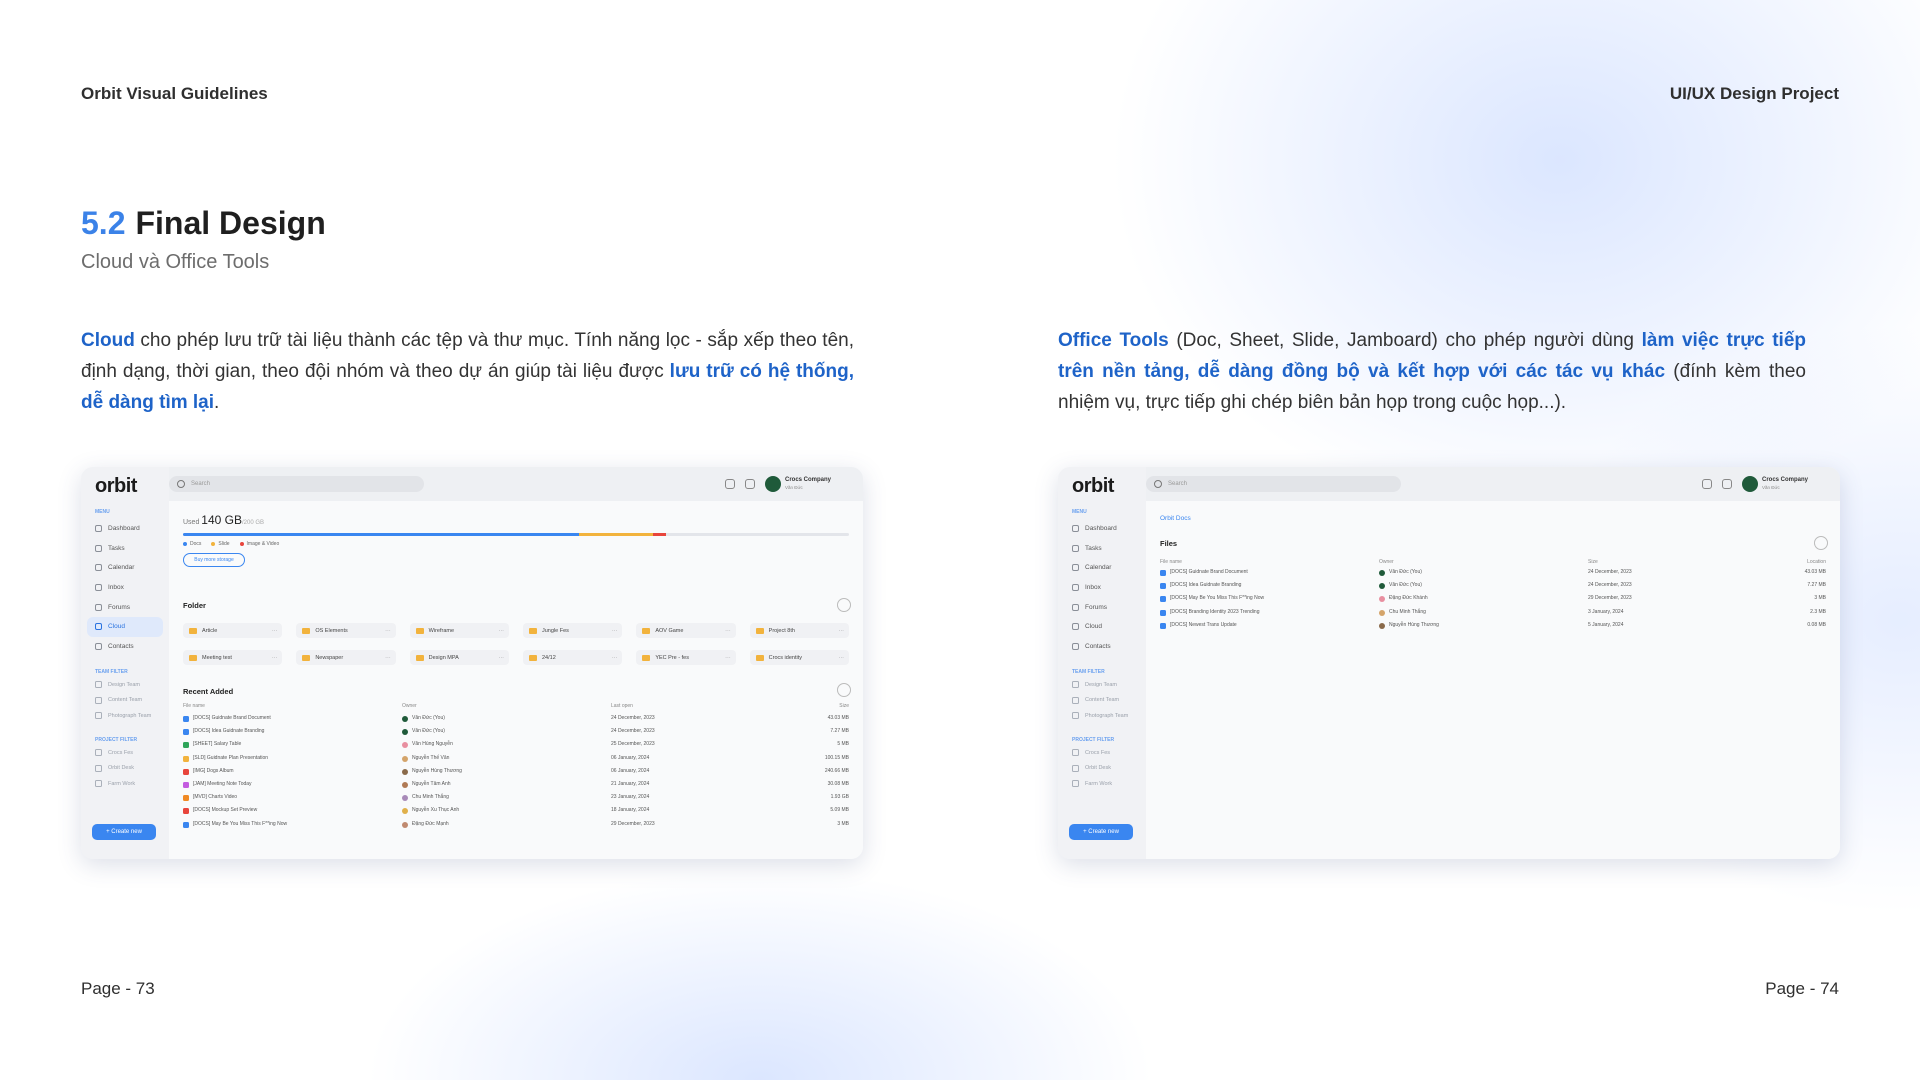 Image resolution: width=1920 pixels, height=1080 pixels. What do you see at coordinates (441, 630) in the screenshot?
I see `folder-name: Wireframe` at bounding box center [441, 630].